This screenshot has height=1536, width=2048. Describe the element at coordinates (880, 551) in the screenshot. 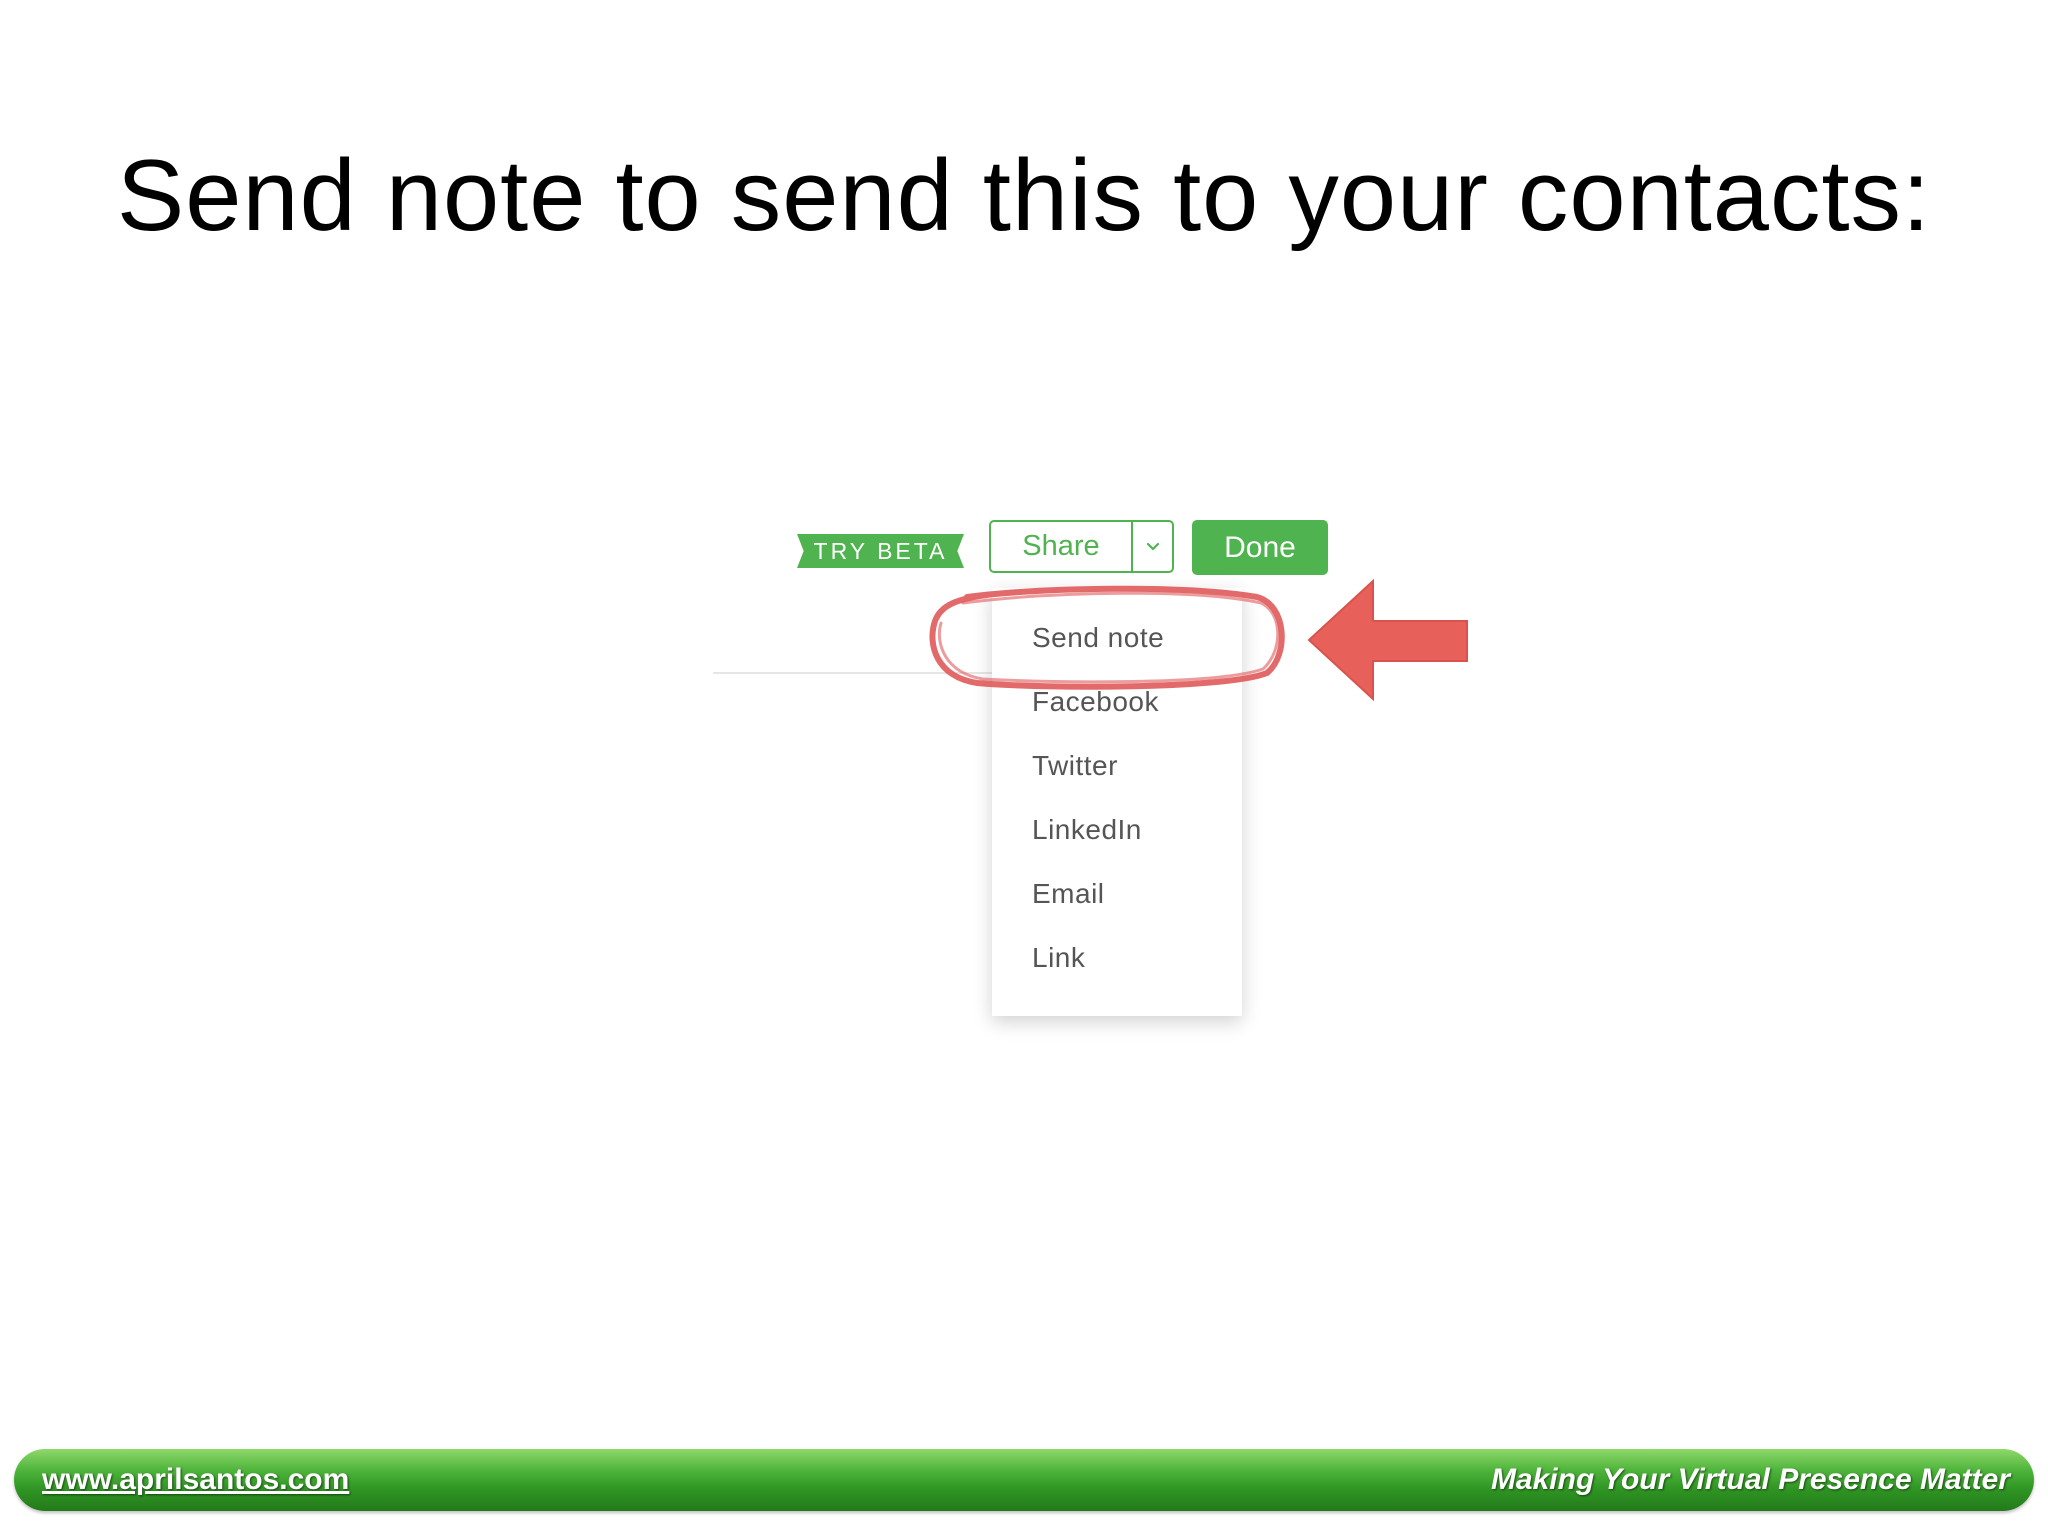

I see `try-beta-badge: TRY BETA` at that location.